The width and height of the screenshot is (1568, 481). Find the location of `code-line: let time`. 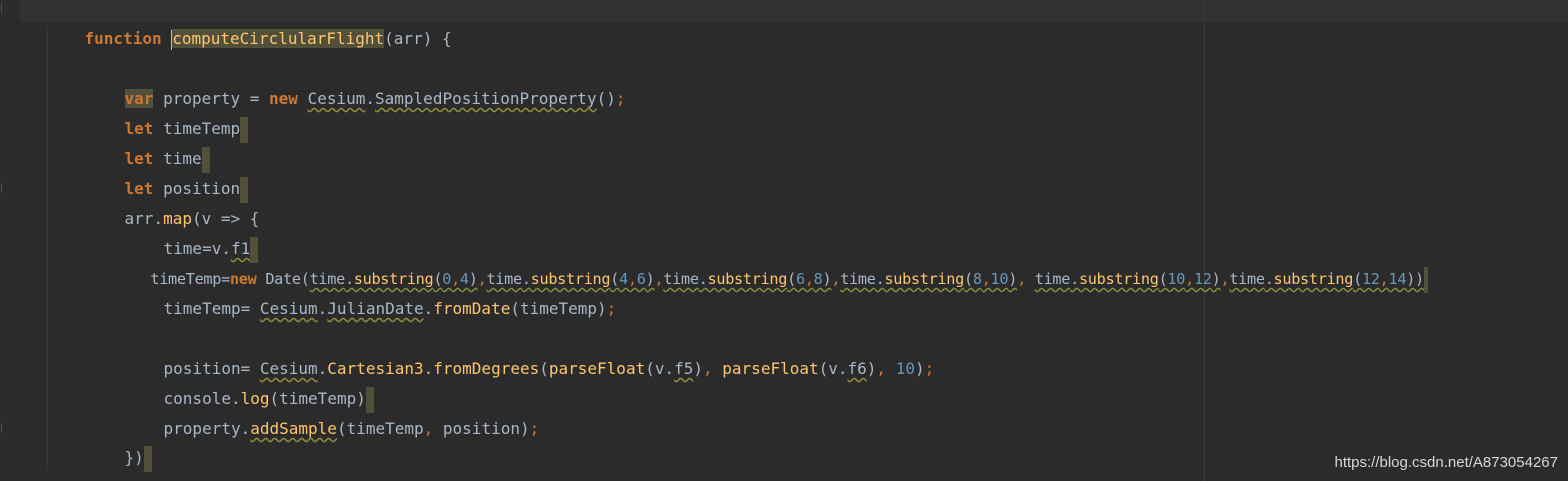

code-line: let time is located at coordinates (148, 143).